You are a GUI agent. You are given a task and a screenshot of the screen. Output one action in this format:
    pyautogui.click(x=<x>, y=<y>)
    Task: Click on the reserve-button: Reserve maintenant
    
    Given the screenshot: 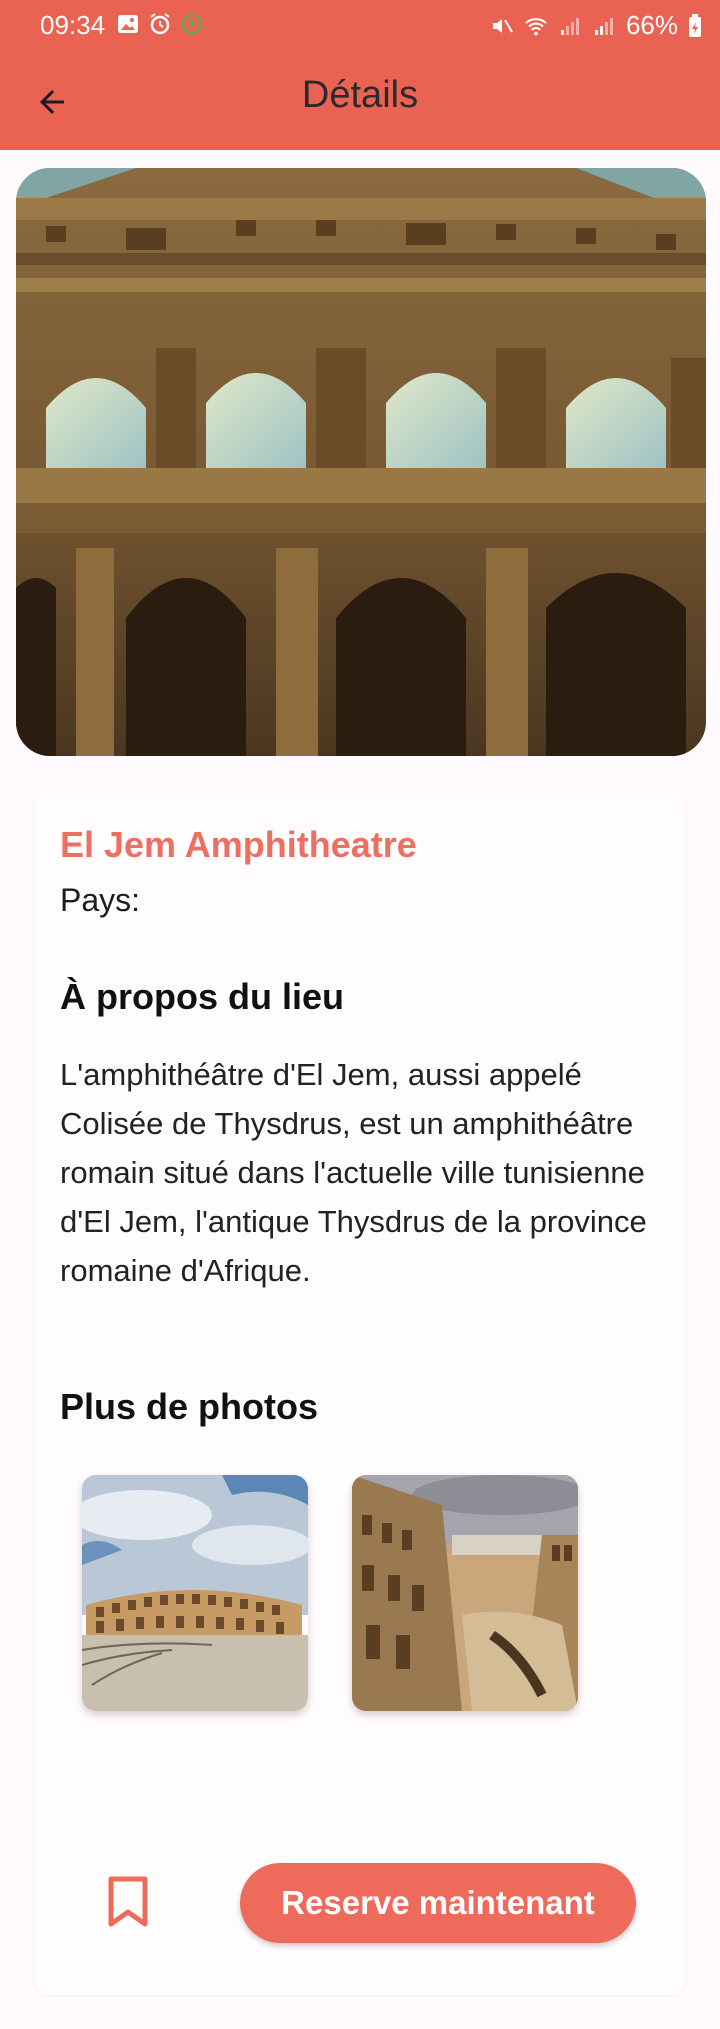 What is the action you would take?
    pyautogui.click(x=438, y=1903)
    